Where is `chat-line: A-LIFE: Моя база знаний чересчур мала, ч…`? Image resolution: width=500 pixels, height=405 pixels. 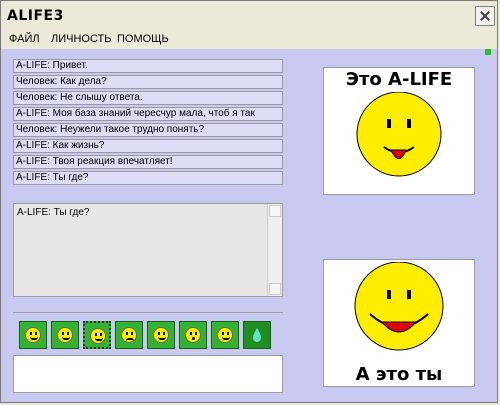
chat-line: A-LIFE: Моя база знаний чересчур мала, ч… is located at coordinates (148, 114).